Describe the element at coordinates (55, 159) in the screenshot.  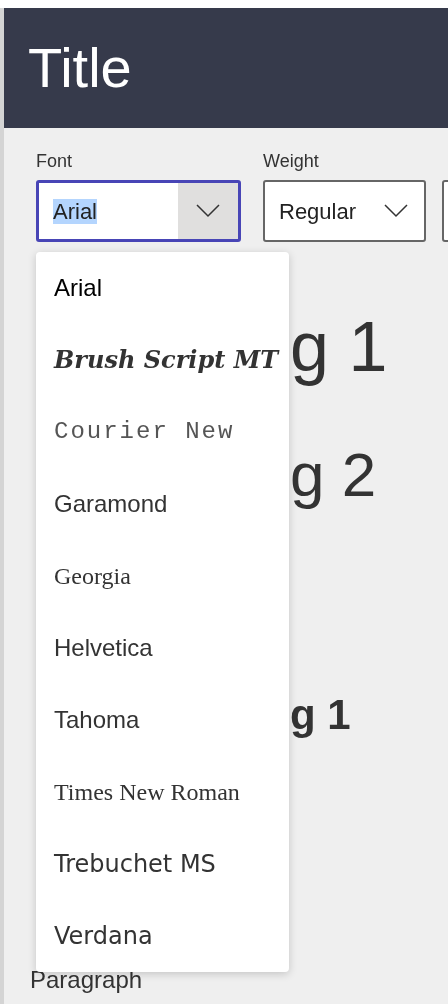
I see `field-label: Font` at that location.